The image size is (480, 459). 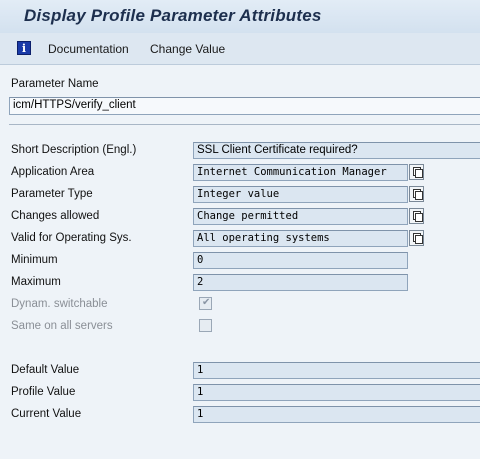 What do you see at coordinates (300, 238) in the screenshot?
I see `valid-os-field: All operating systems` at bounding box center [300, 238].